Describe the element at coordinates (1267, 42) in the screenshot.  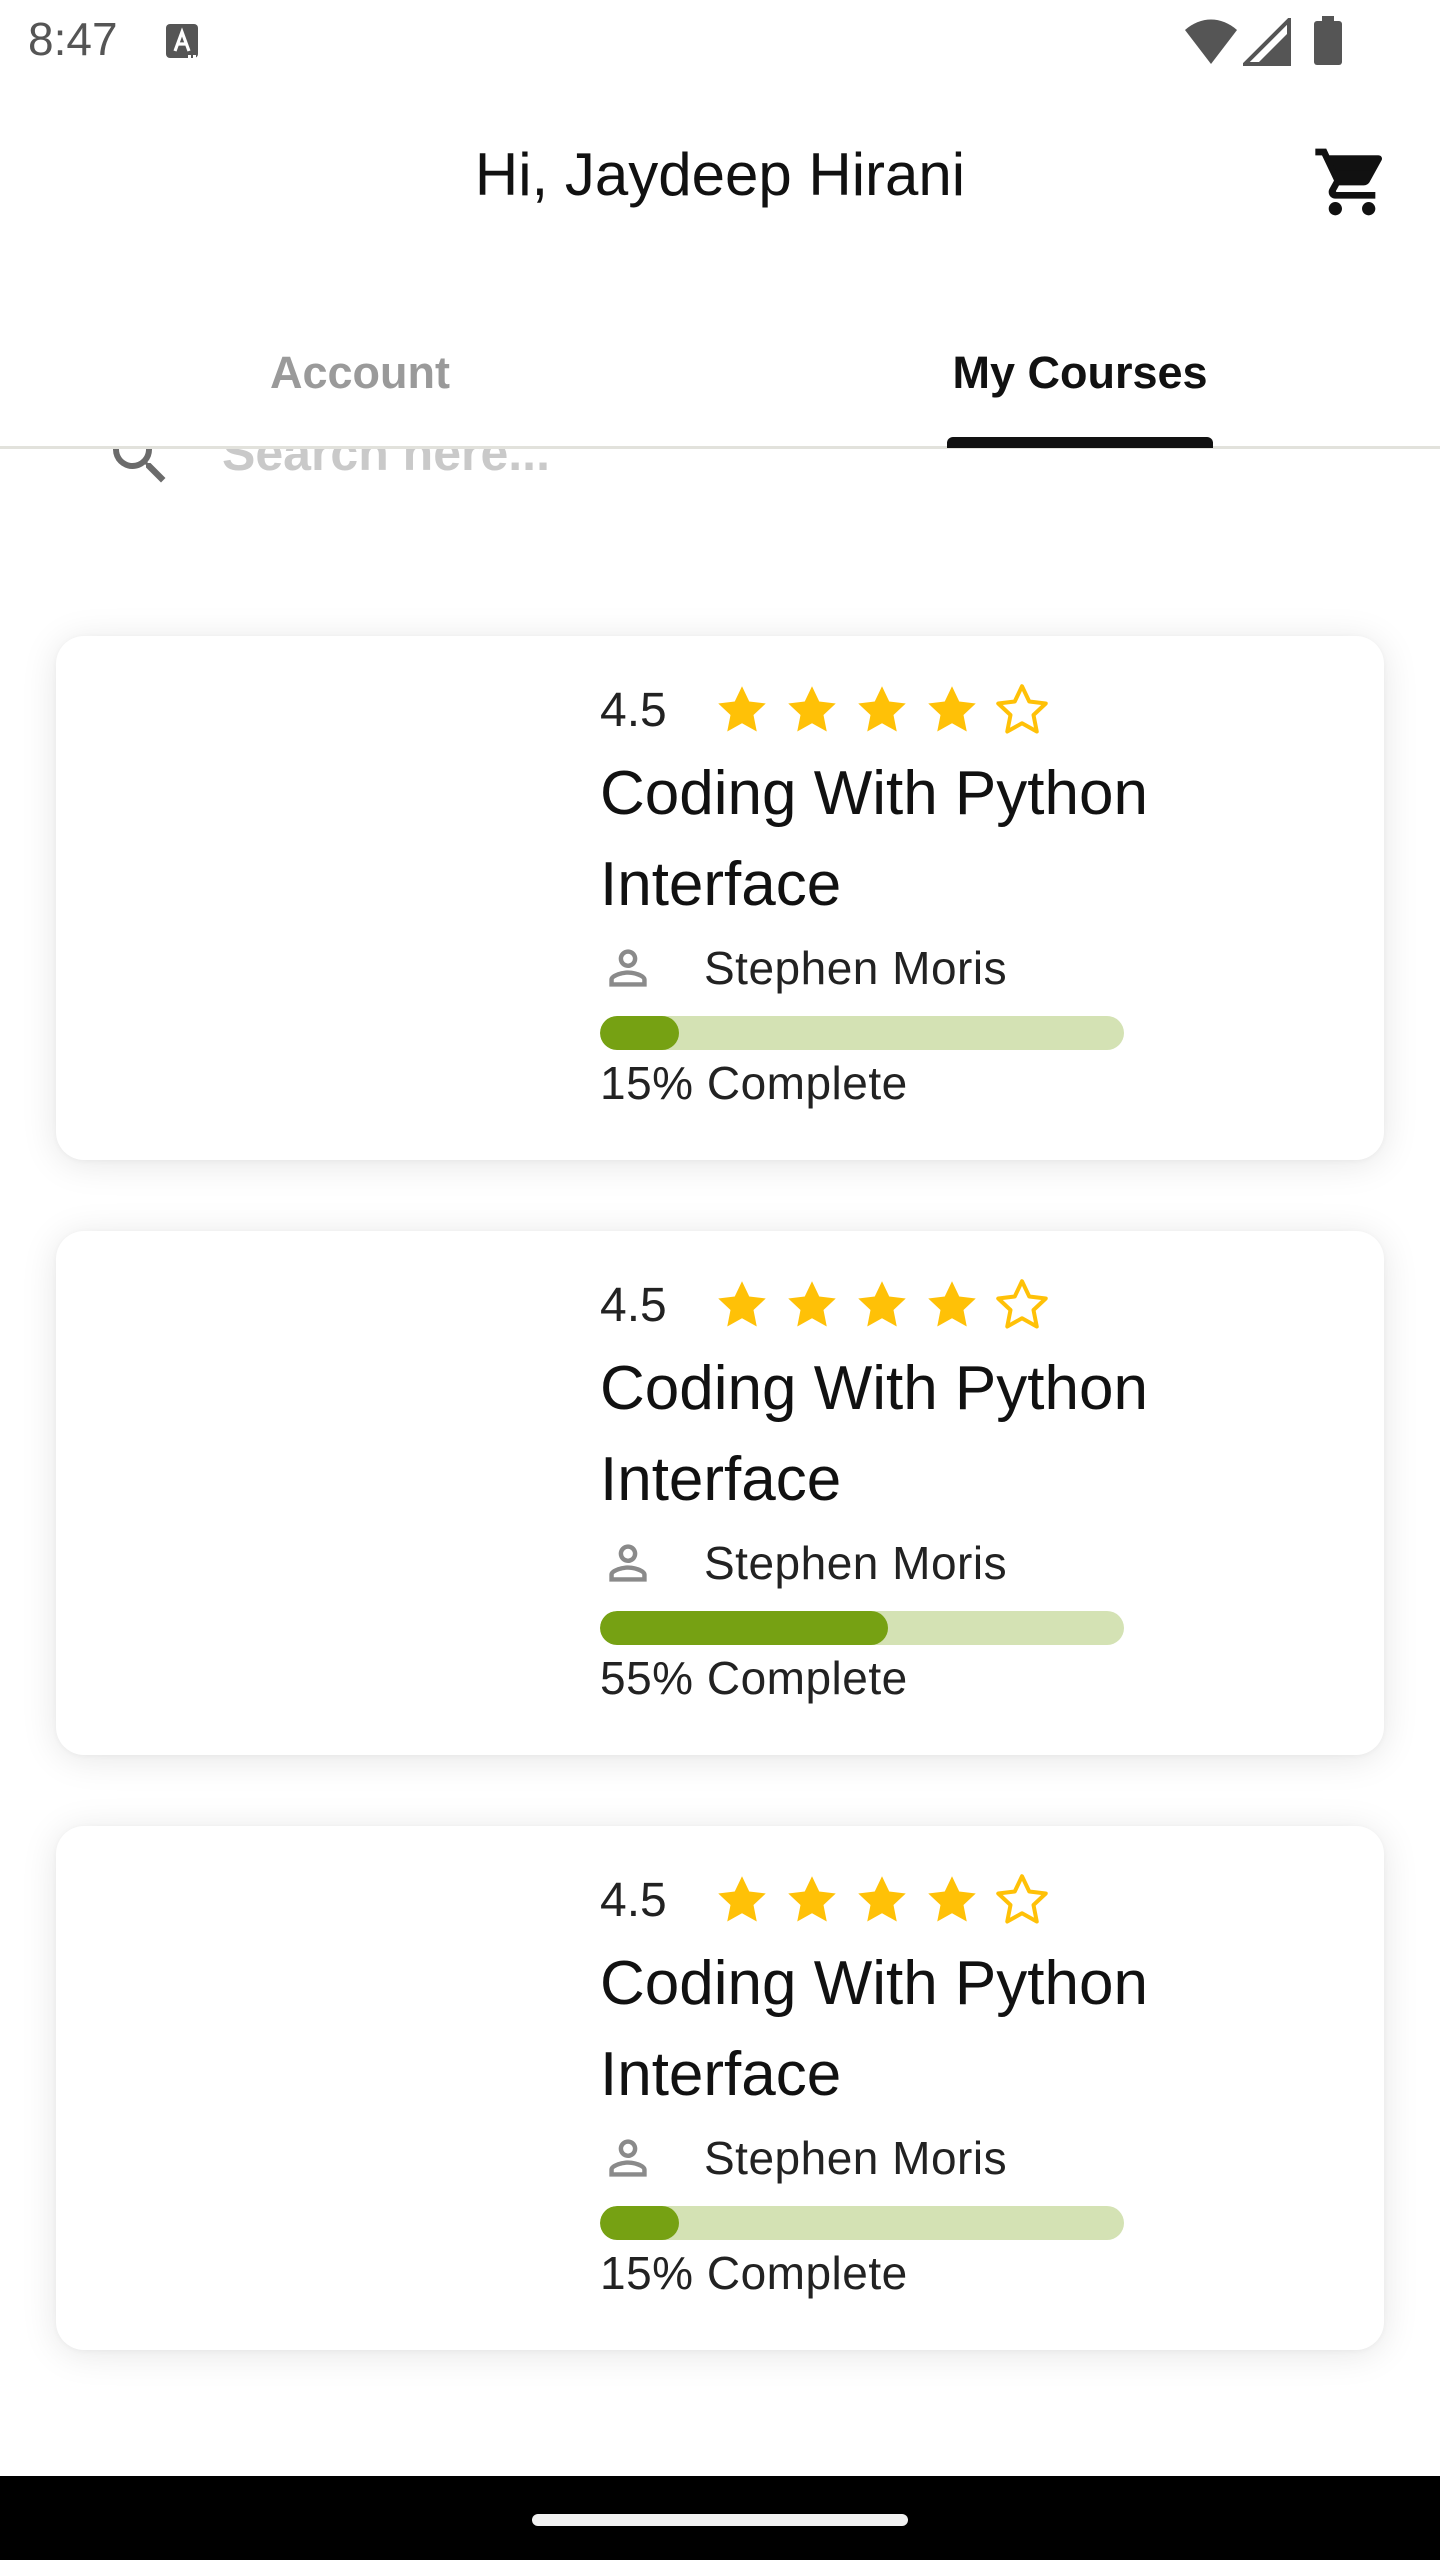
I see `signal-icon` at that location.